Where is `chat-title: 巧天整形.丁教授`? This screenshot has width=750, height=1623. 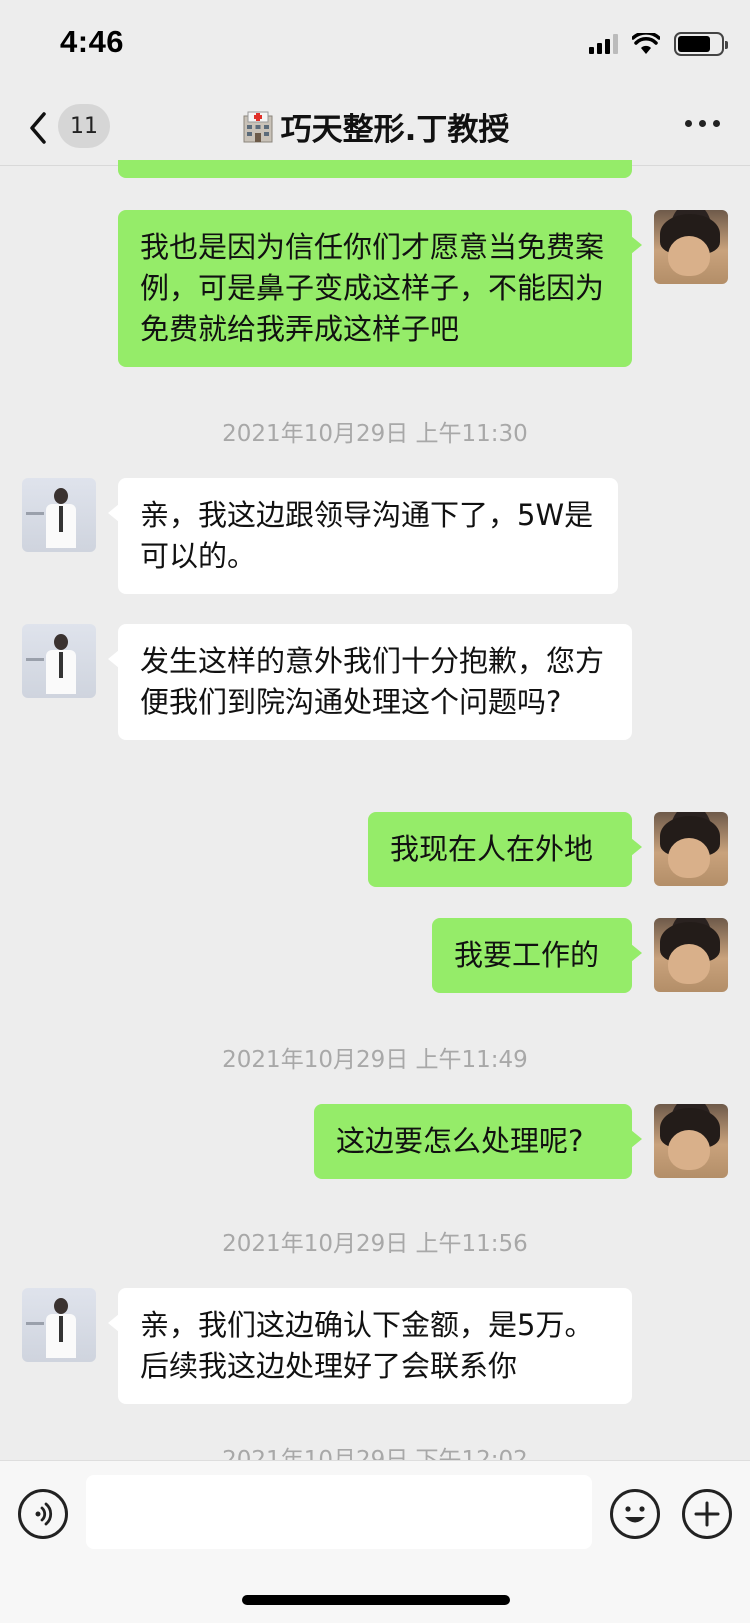
chat-title: 巧天整形.丁教授 is located at coordinates (395, 130).